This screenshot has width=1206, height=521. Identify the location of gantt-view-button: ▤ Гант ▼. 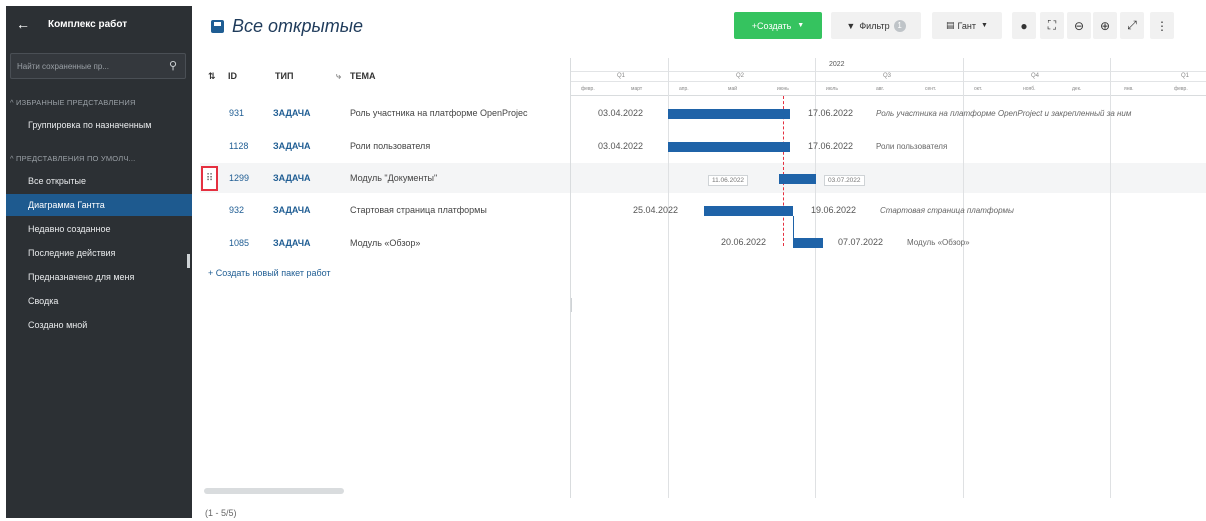
(967, 25).